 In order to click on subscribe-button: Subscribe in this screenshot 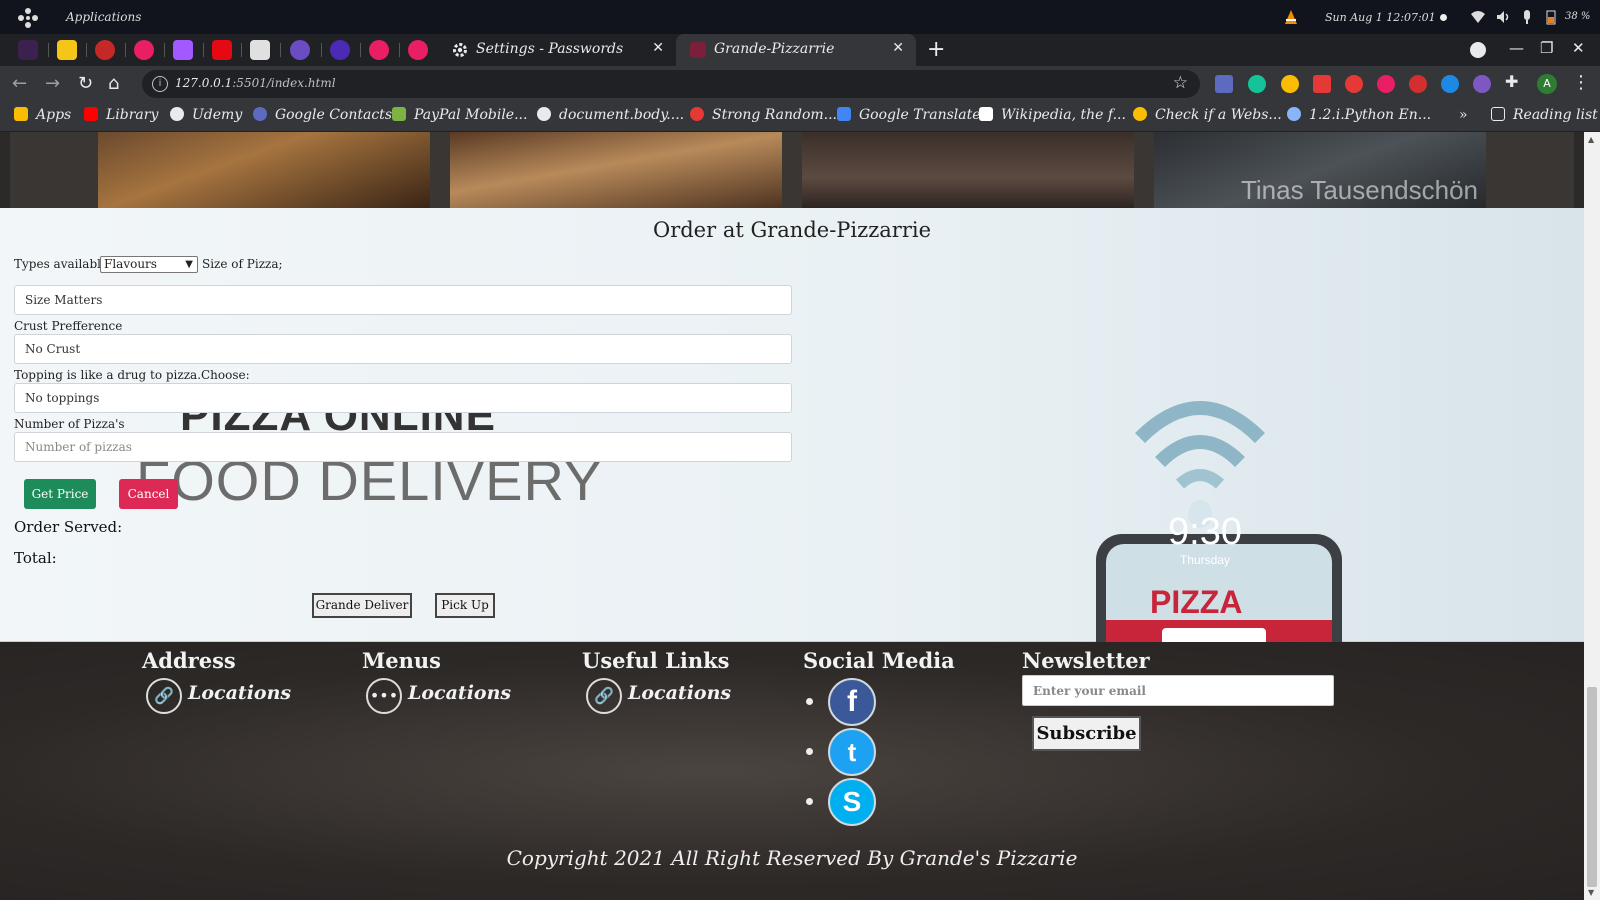, I will do `click(1086, 733)`.